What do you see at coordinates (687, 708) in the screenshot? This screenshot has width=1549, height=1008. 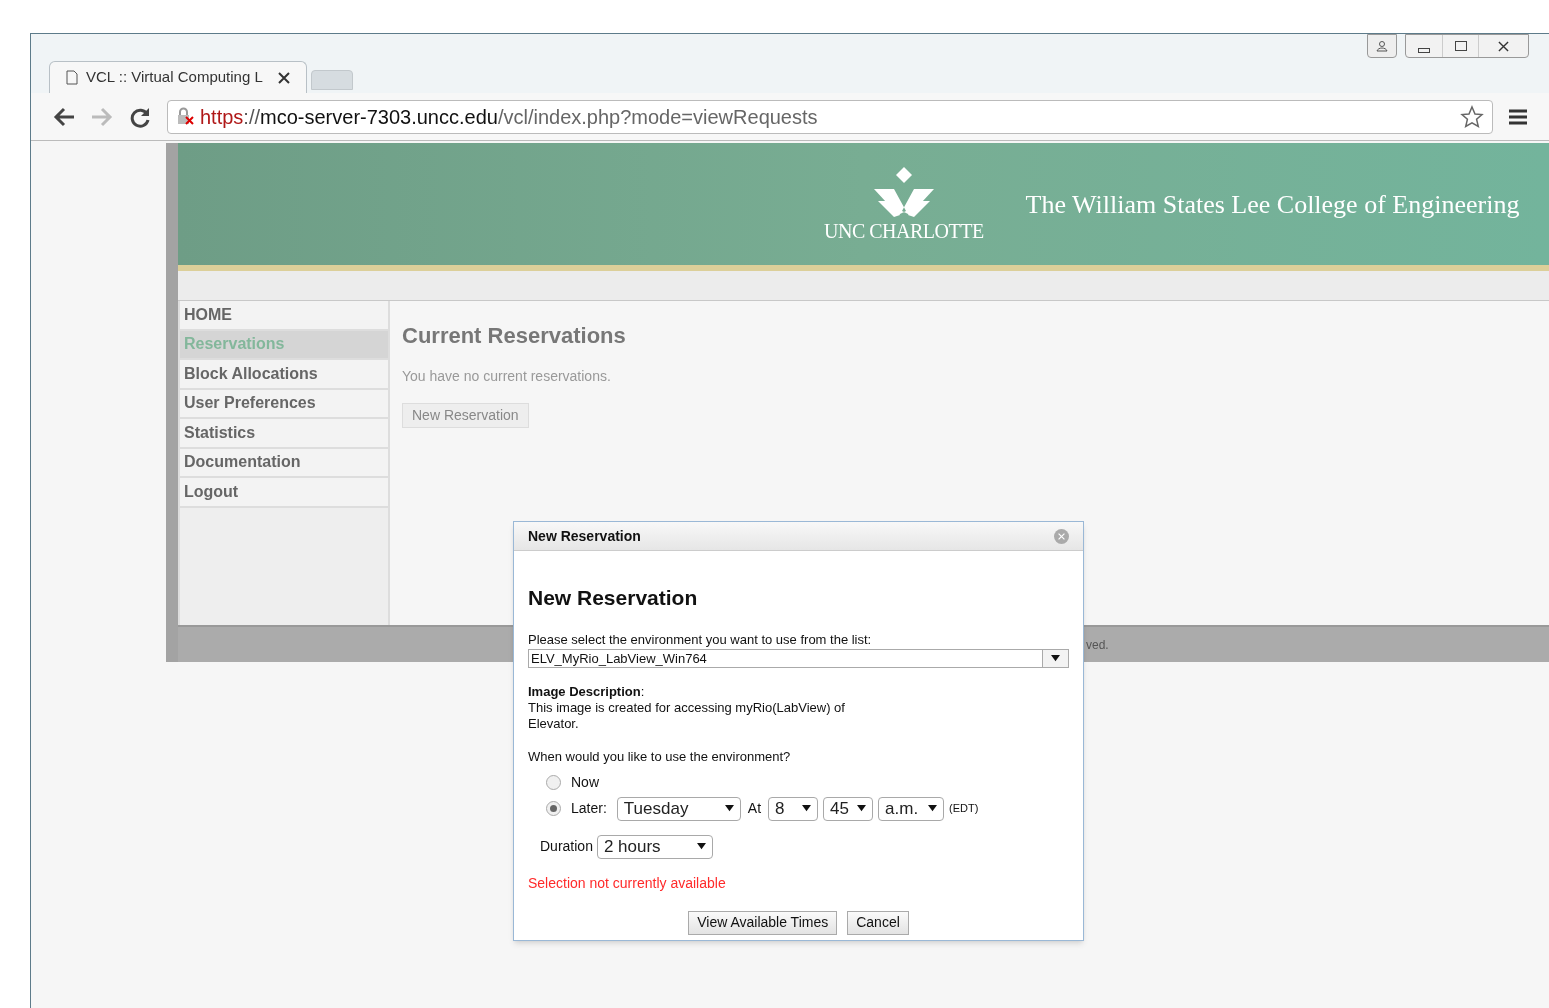 I see `image-description: Image Description: This image is created for accessing myRio(LabView) of Elevator.` at bounding box center [687, 708].